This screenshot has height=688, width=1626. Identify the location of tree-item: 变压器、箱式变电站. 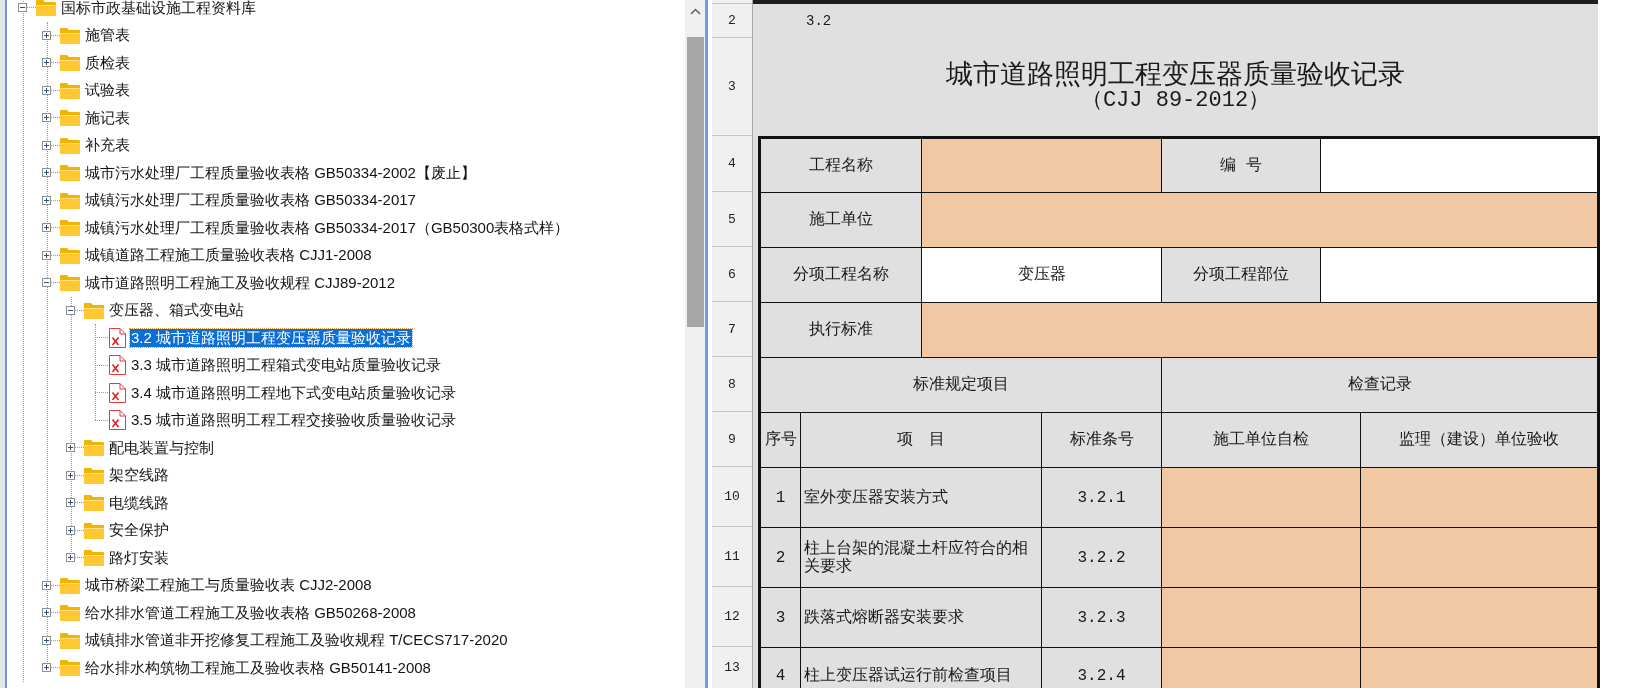
(176, 310).